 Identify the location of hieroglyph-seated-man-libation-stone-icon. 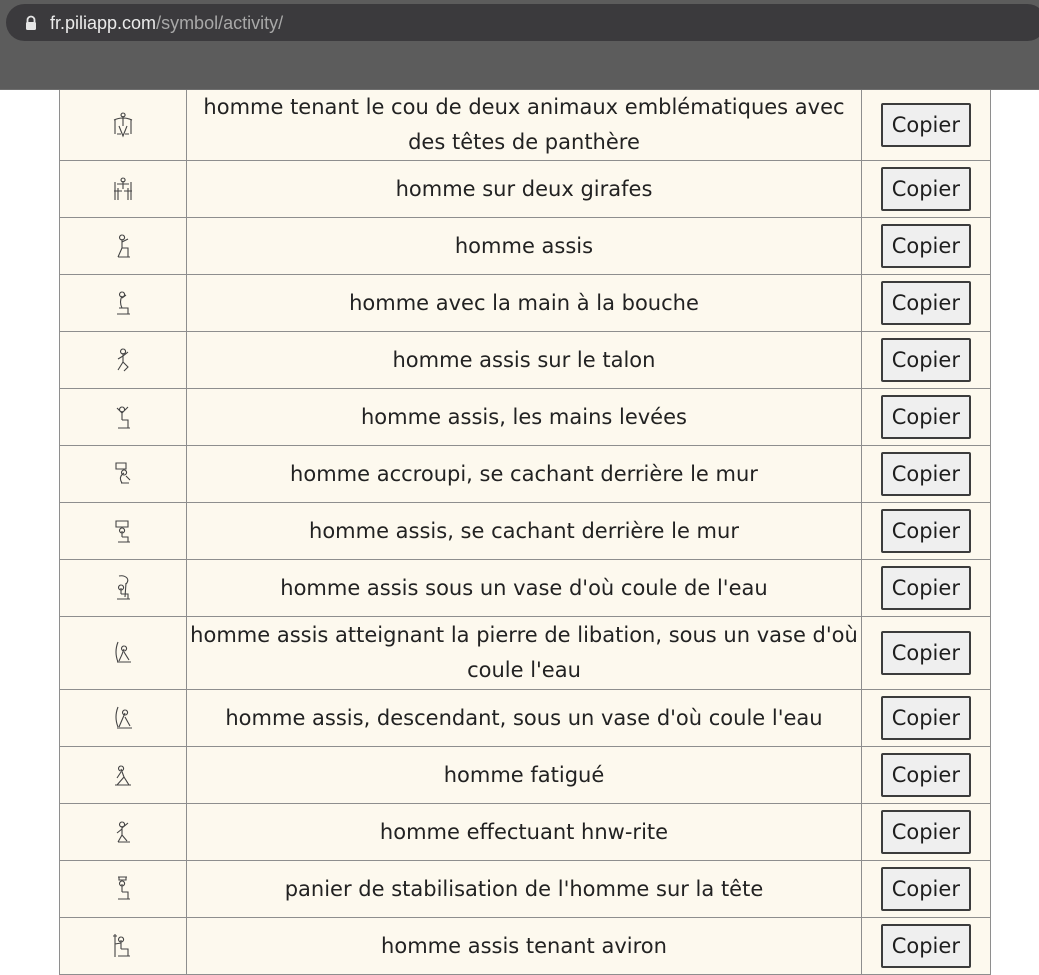
(123, 653).